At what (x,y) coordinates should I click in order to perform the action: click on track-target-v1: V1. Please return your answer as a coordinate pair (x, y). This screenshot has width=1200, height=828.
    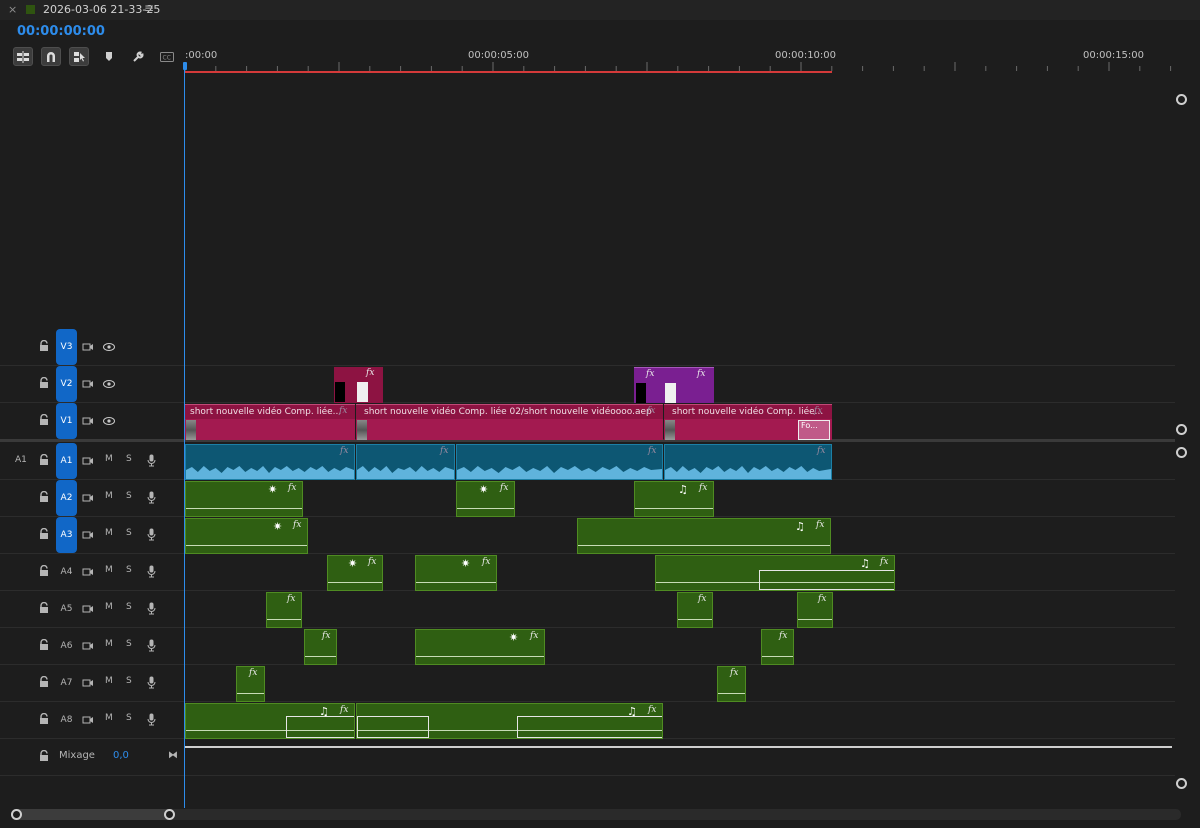
    Looking at the image, I should click on (66, 421).